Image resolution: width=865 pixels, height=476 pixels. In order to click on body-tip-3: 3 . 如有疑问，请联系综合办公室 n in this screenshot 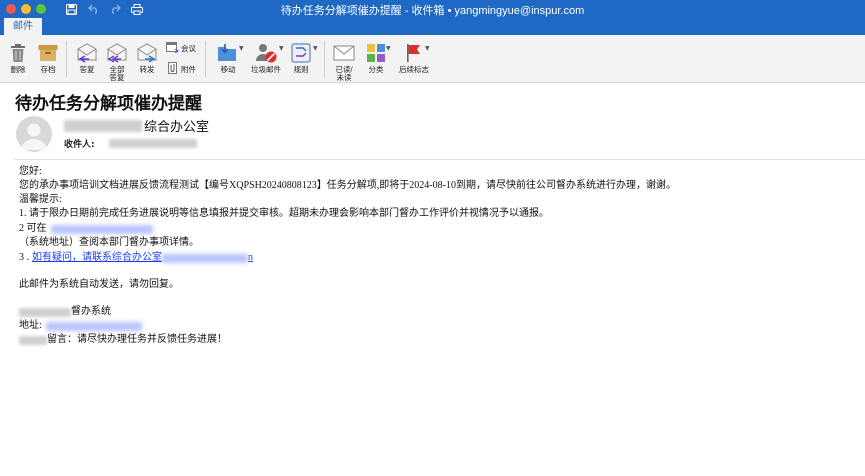, I will do `click(136, 258)`.